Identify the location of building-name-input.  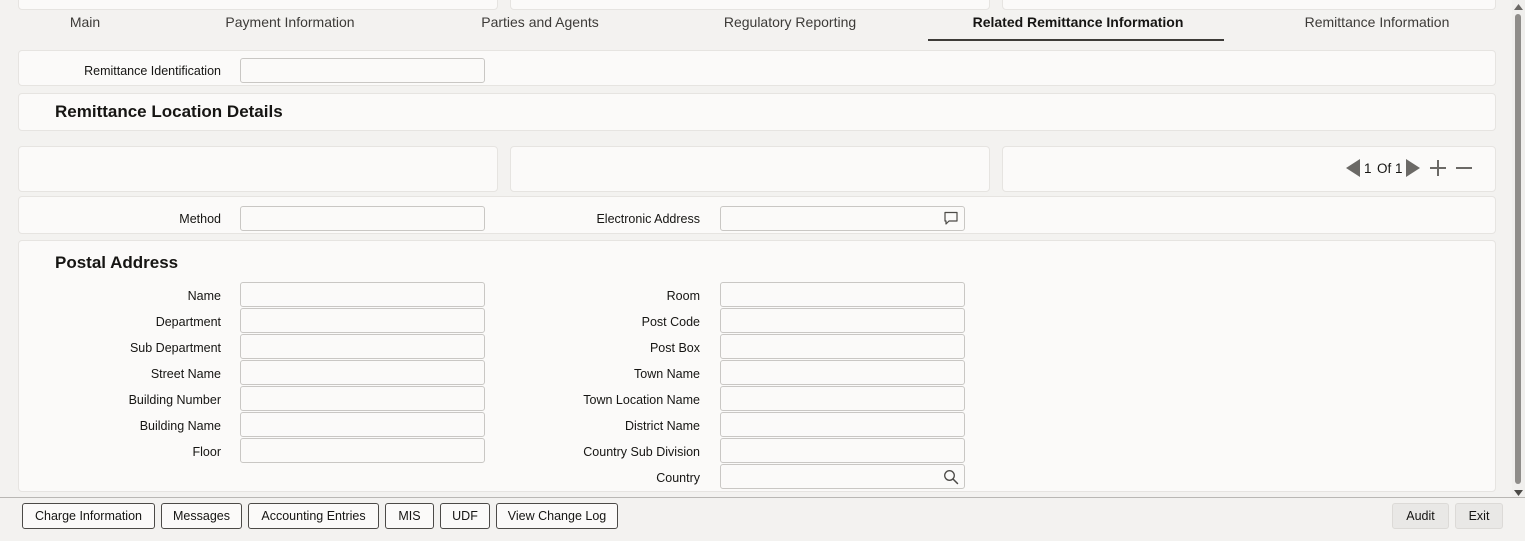
(362, 424).